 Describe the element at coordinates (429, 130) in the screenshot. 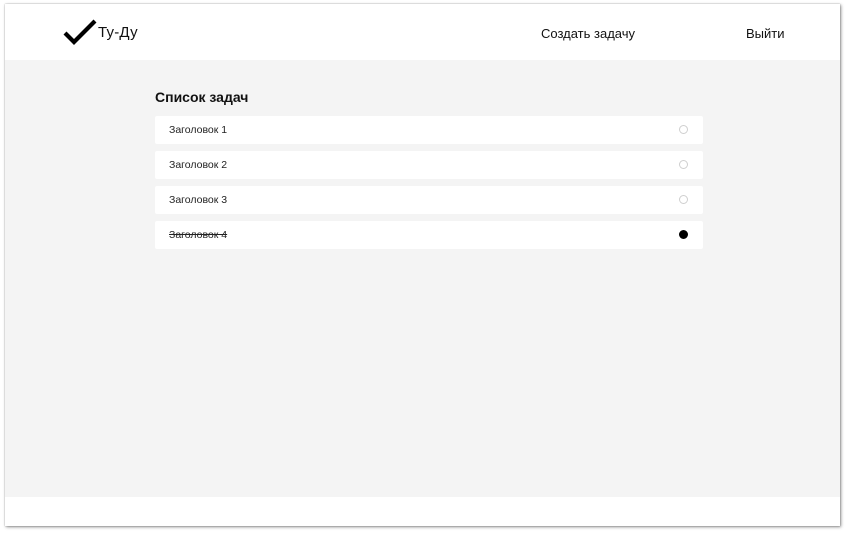

I see `task-row: Заголовок 1` at that location.